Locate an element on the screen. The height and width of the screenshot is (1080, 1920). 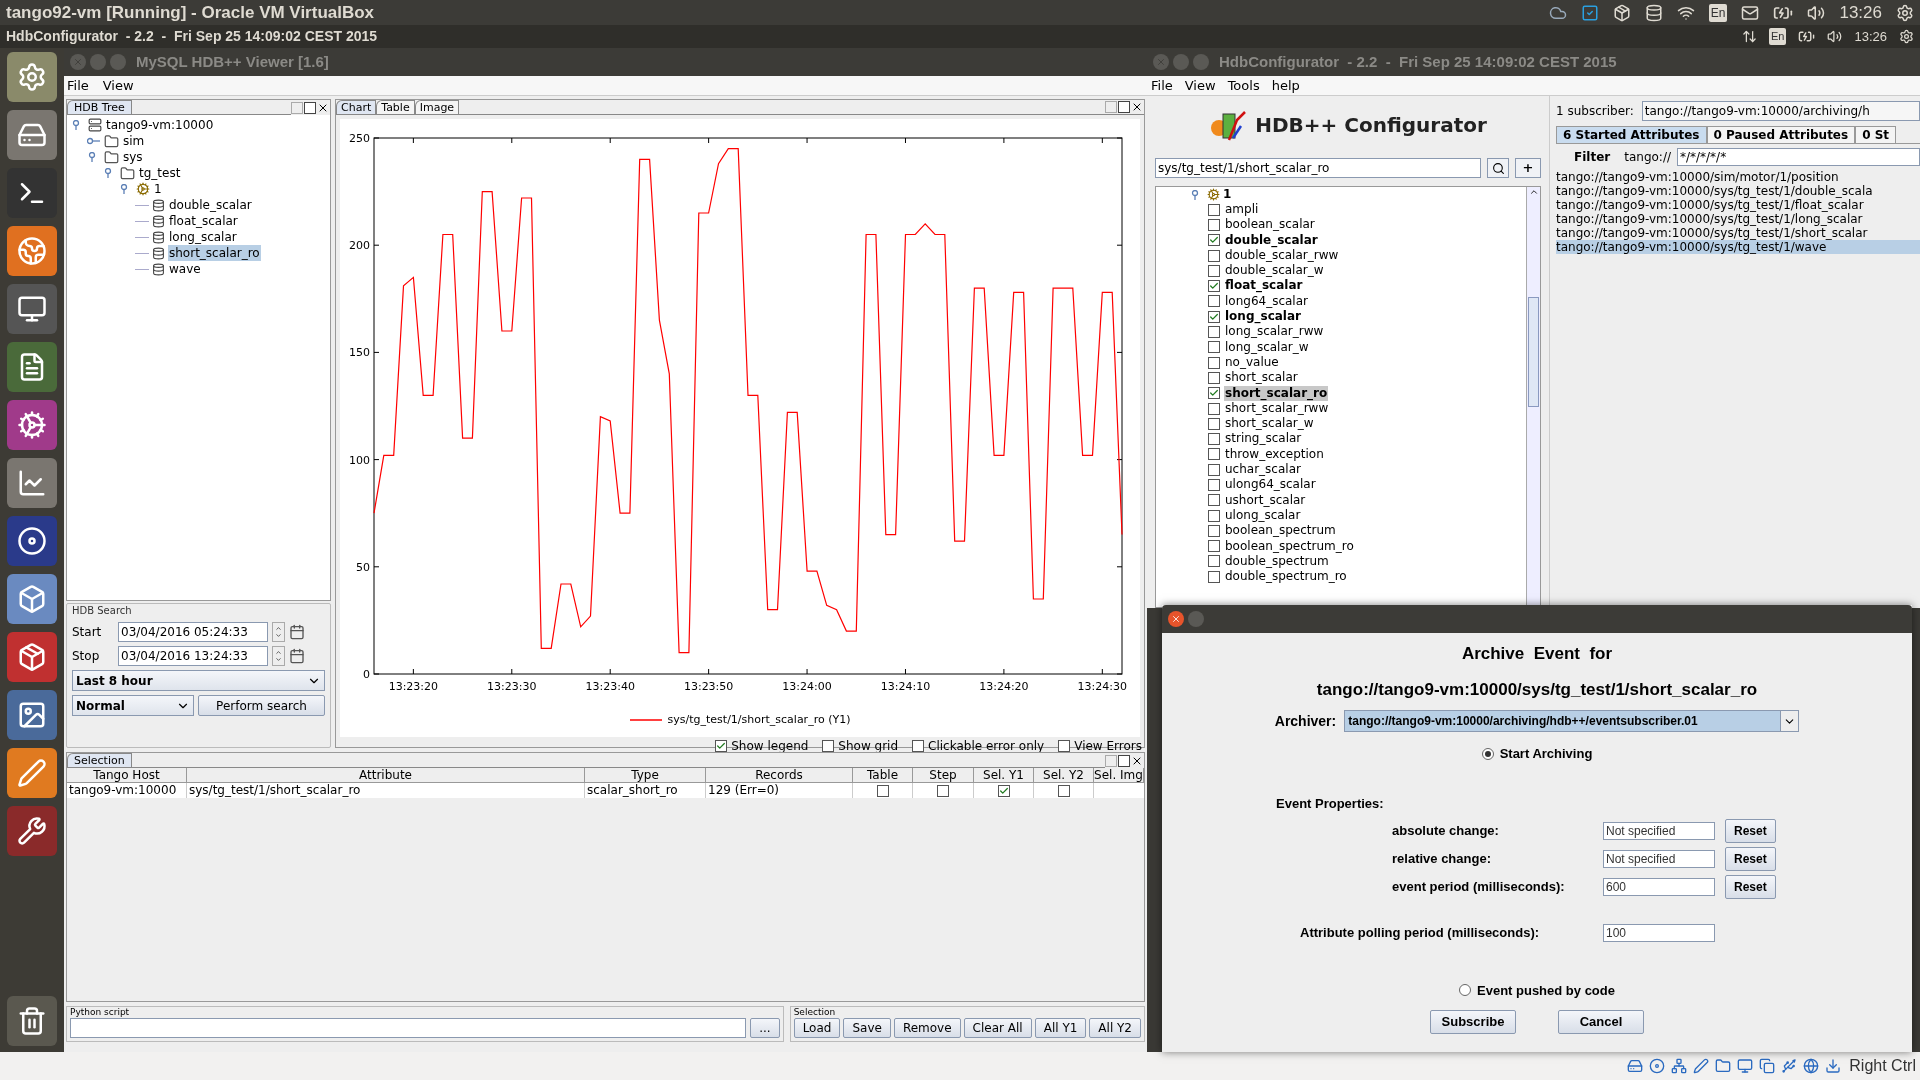
volume-icon is located at coordinates (1816, 12).